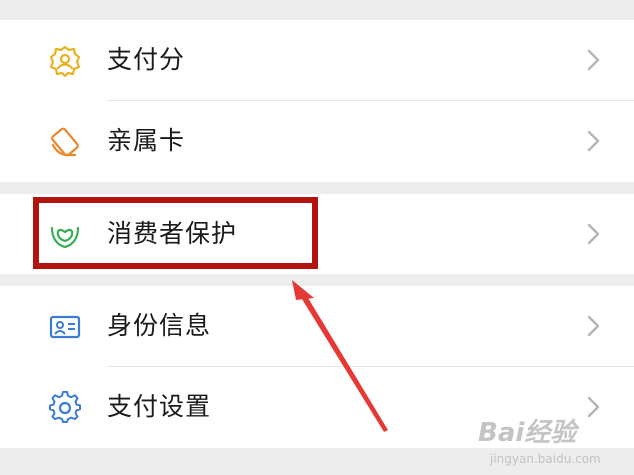  What do you see at coordinates (159, 406) in the screenshot?
I see `menu-item-label: 支付设置` at bounding box center [159, 406].